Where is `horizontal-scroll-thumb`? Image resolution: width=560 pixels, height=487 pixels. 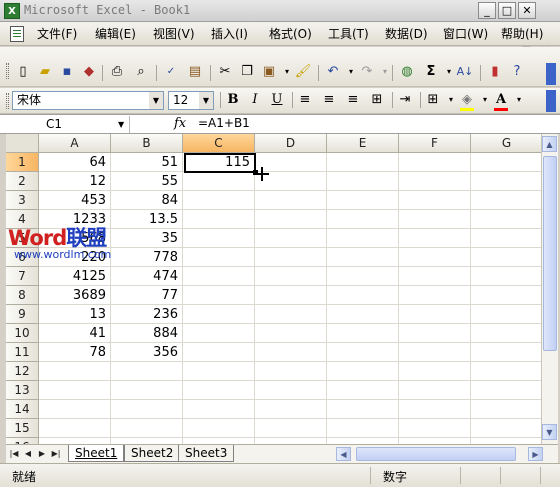
horizontal-scroll-thumb is located at coordinates (436, 454).